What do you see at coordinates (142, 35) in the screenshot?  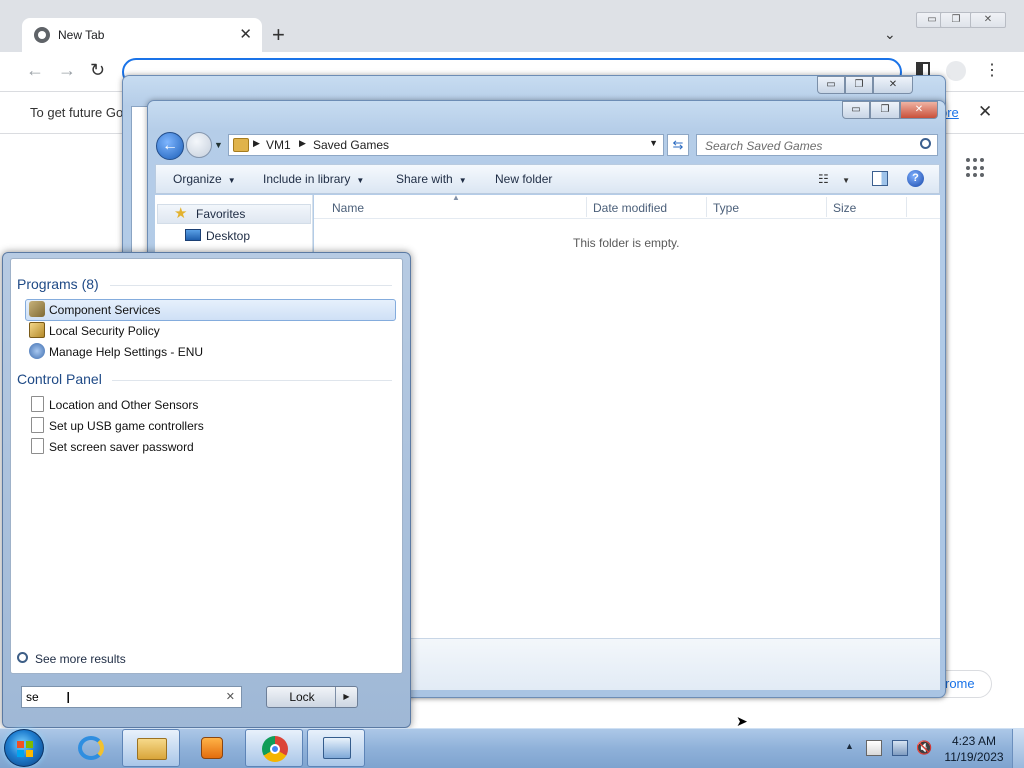 I see `chrome-tab-new-tab: New Tab ✕` at bounding box center [142, 35].